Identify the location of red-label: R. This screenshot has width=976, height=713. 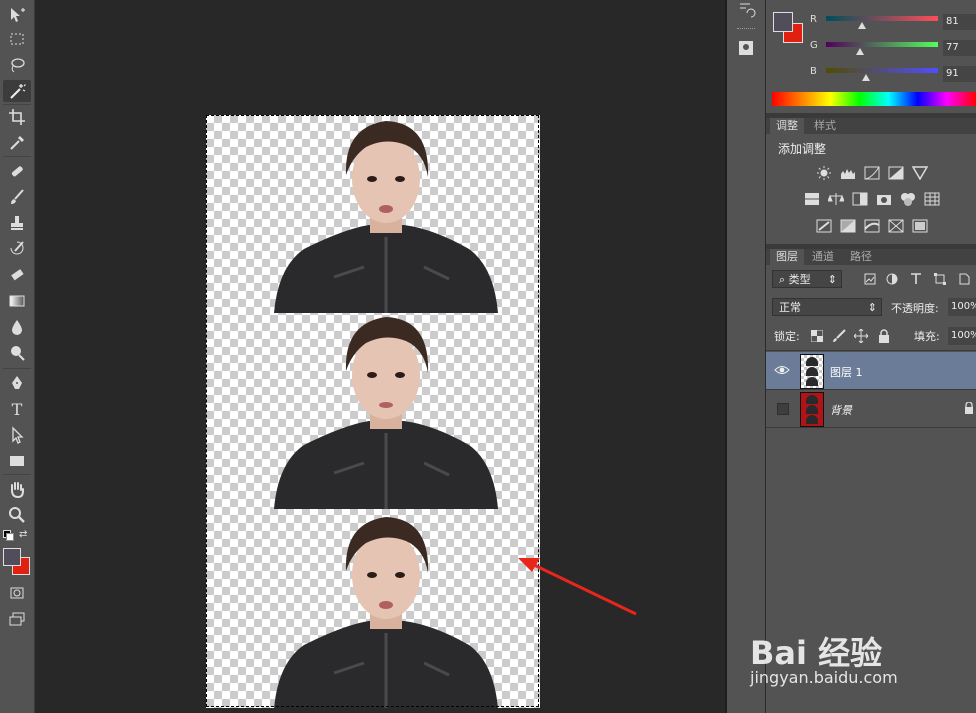
(813, 19).